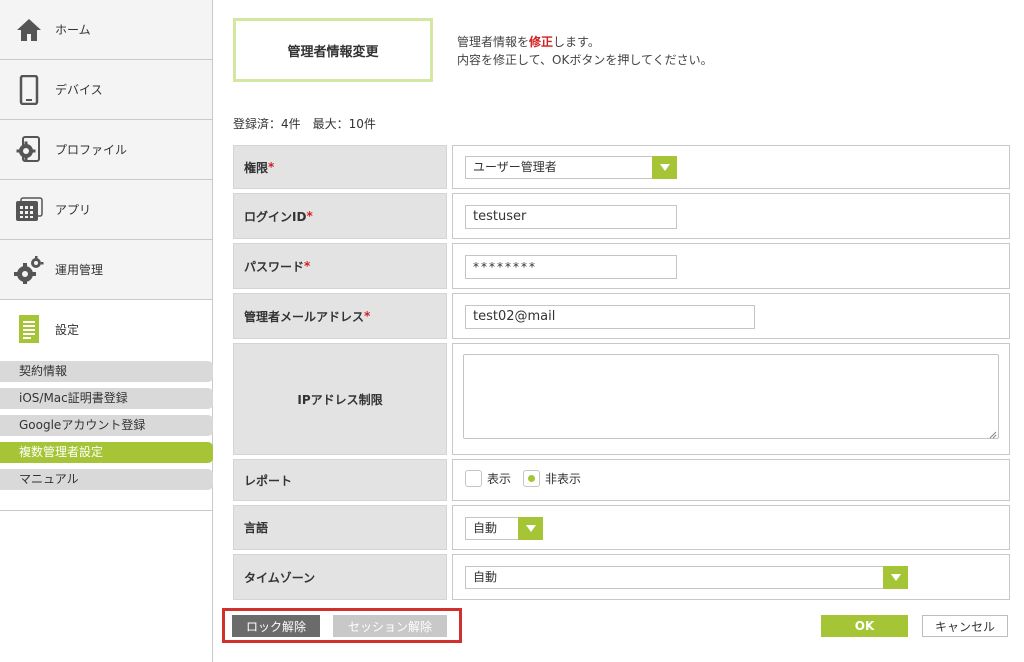  I want to click on sidebar-sub-multi-admin: 複数管理者設定, so click(106, 452).